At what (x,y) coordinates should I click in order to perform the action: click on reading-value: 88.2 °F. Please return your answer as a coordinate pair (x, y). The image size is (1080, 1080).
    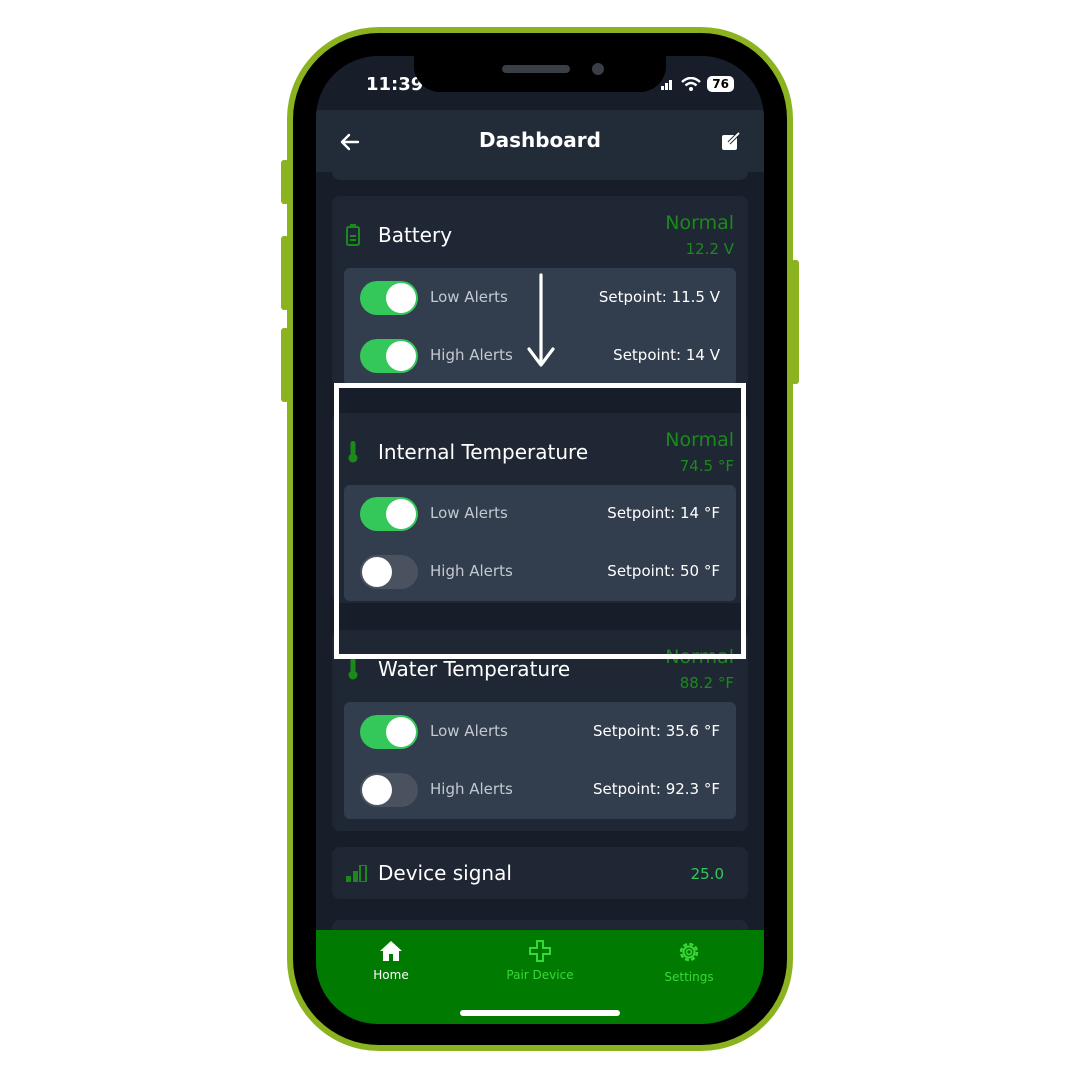
    Looking at the image, I should click on (706, 683).